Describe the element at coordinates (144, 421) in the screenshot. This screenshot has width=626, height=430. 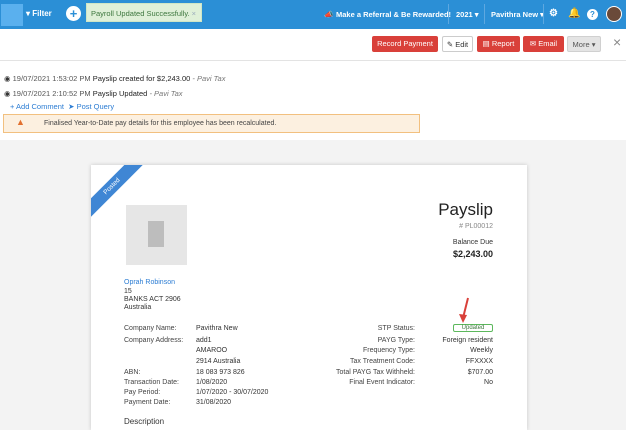
I see `description-heading: Description` at that location.